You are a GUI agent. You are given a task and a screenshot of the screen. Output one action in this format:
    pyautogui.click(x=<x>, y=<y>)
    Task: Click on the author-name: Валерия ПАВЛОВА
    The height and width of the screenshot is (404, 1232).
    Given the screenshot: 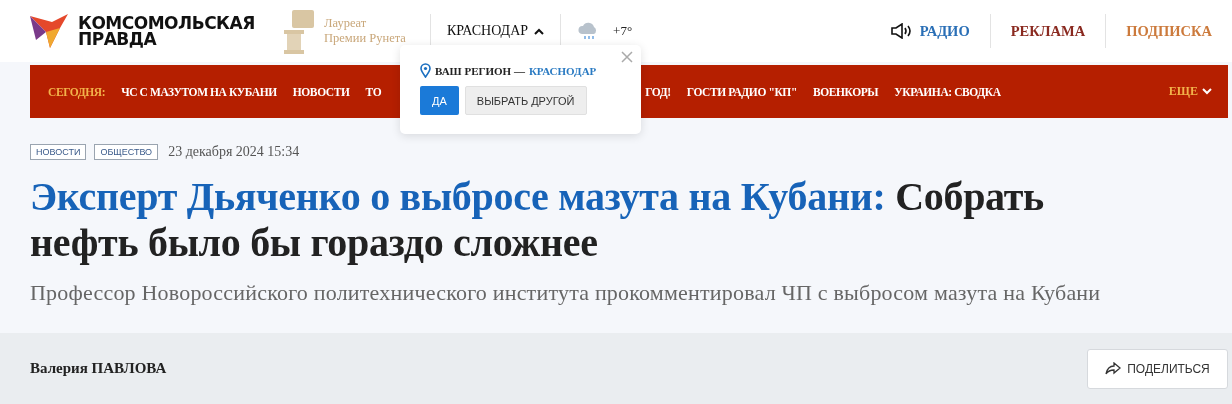 What is the action you would take?
    pyautogui.click(x=98, y=368)
    